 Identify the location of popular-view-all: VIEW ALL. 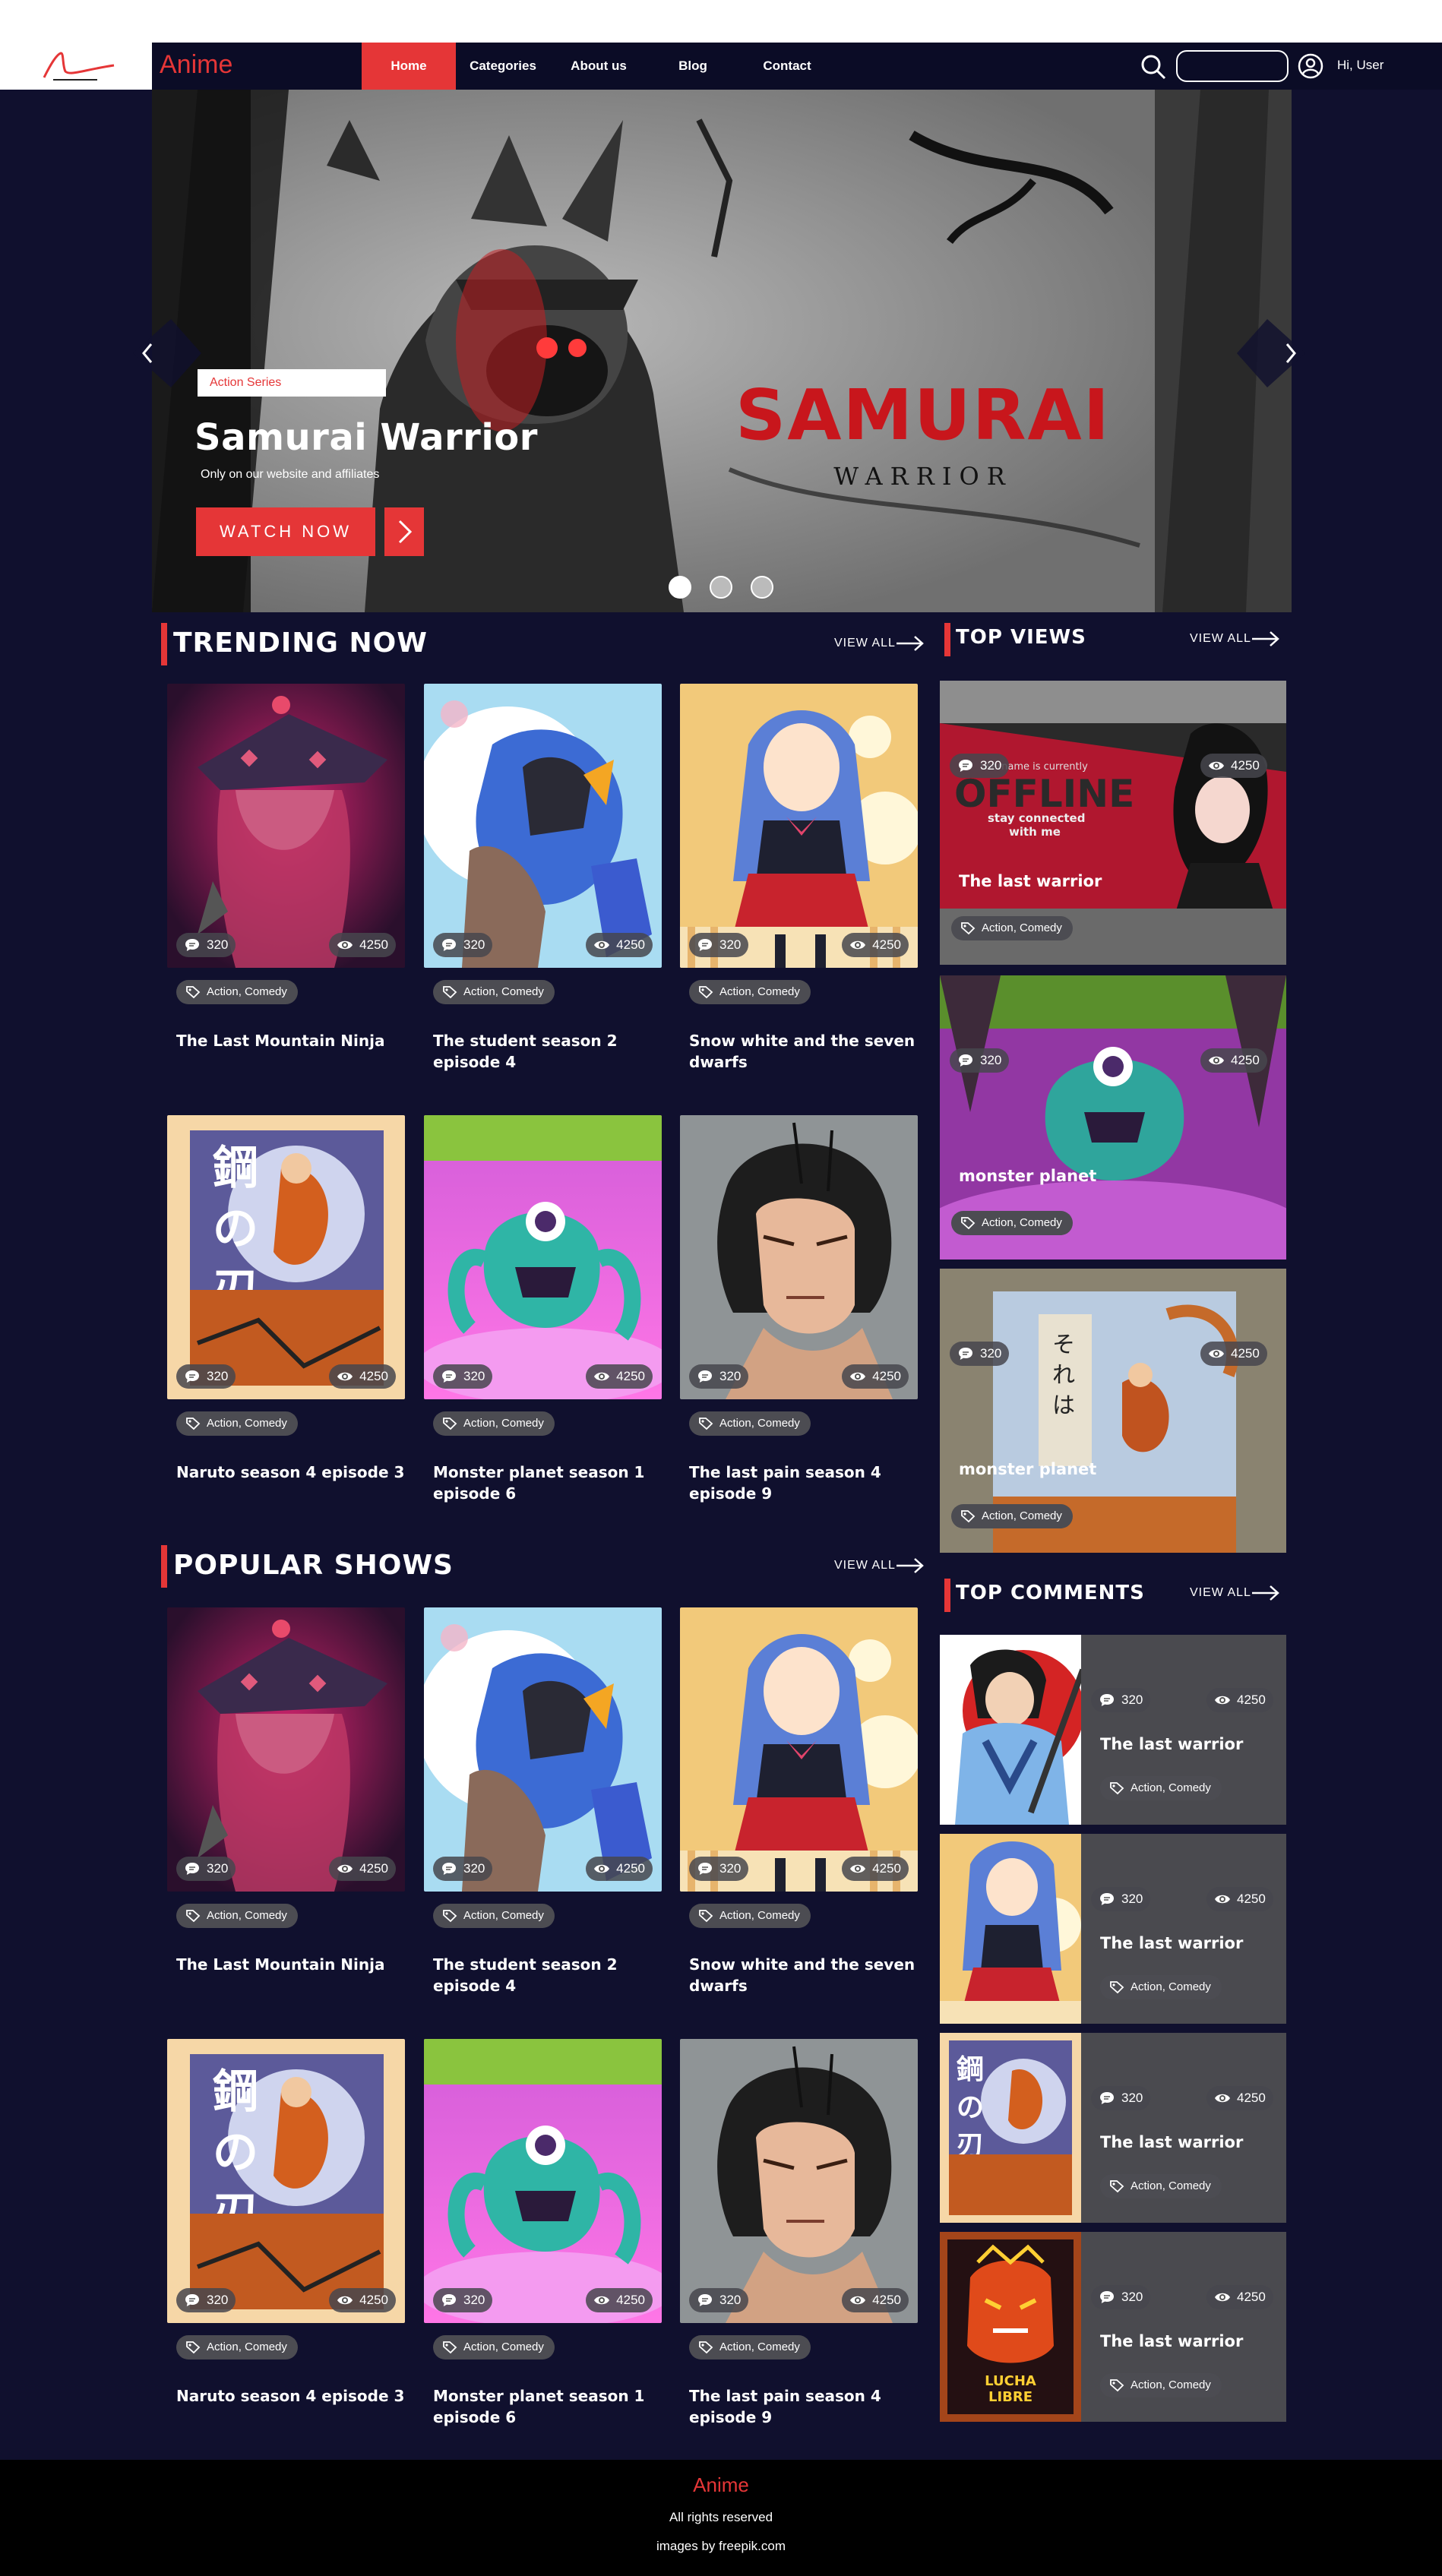
(865, 1565).